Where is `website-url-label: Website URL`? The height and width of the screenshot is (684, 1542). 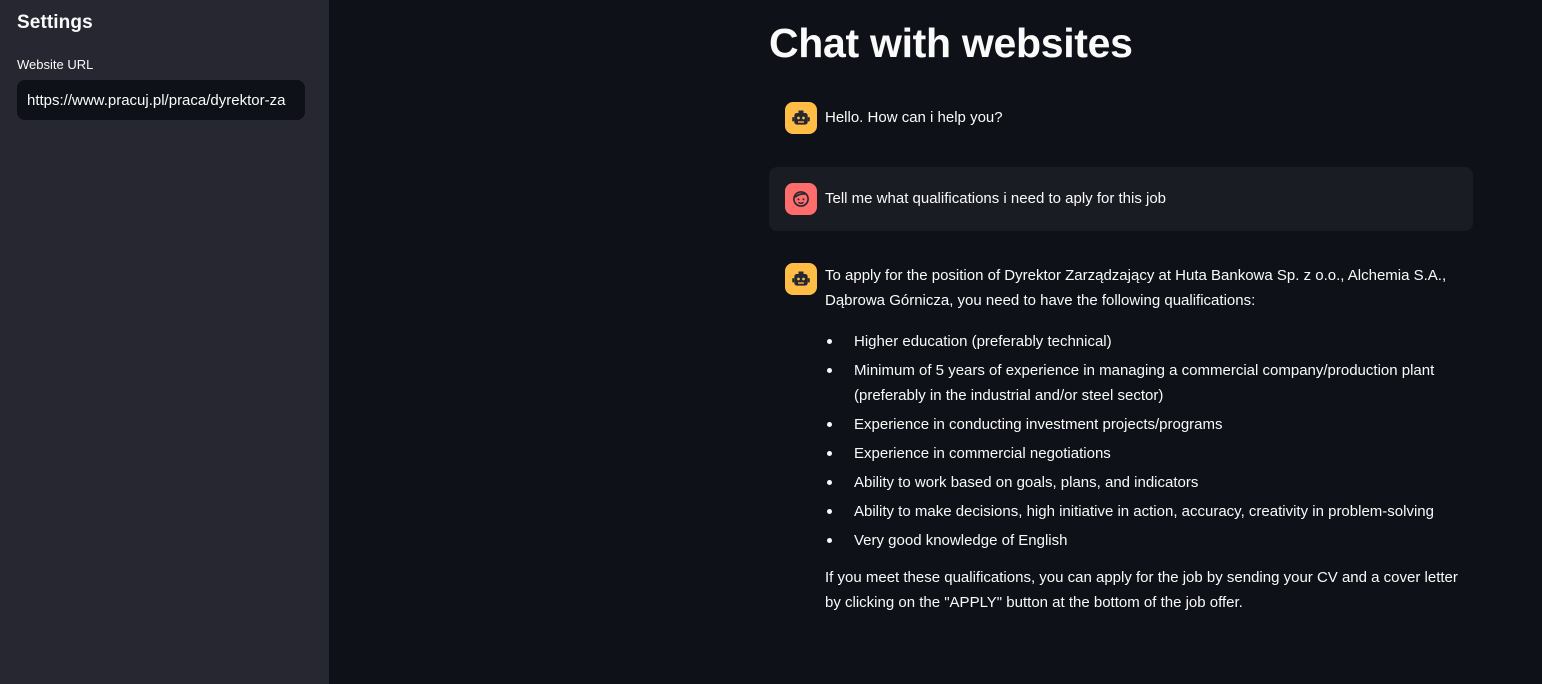
website-url-label: Website URL is located at coordinates (55, 64).